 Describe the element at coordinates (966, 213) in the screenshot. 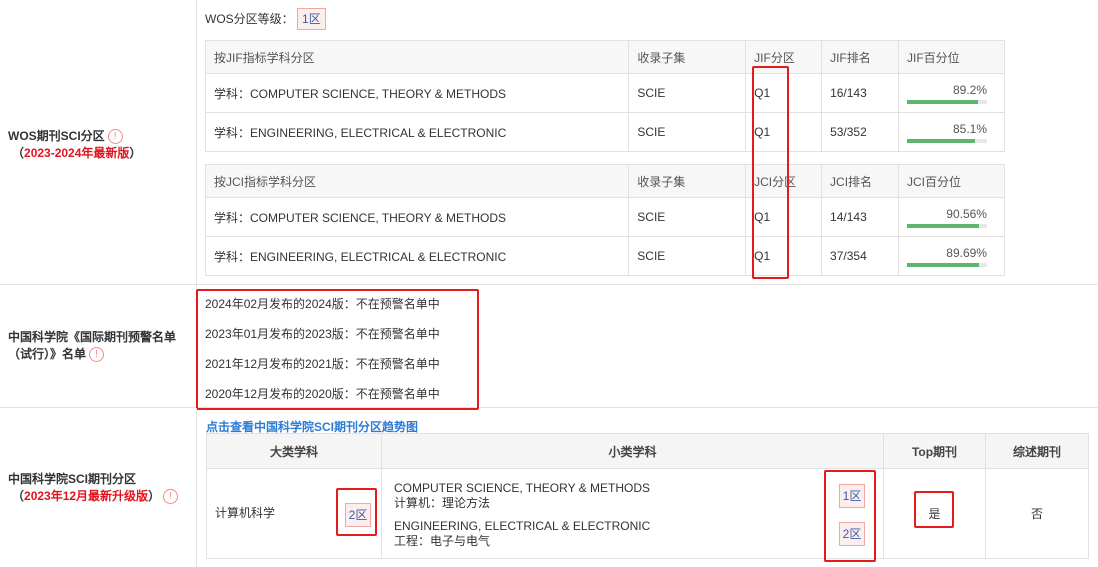

I see `percentile-text: 90.56%` at that location.